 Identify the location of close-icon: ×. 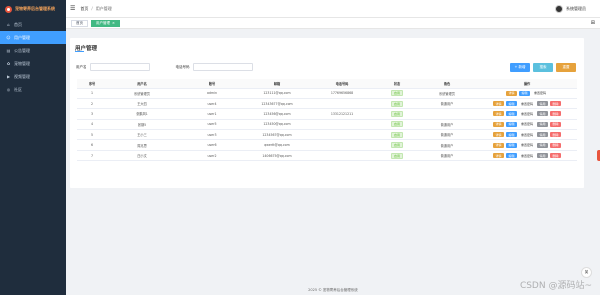
(113, 23).